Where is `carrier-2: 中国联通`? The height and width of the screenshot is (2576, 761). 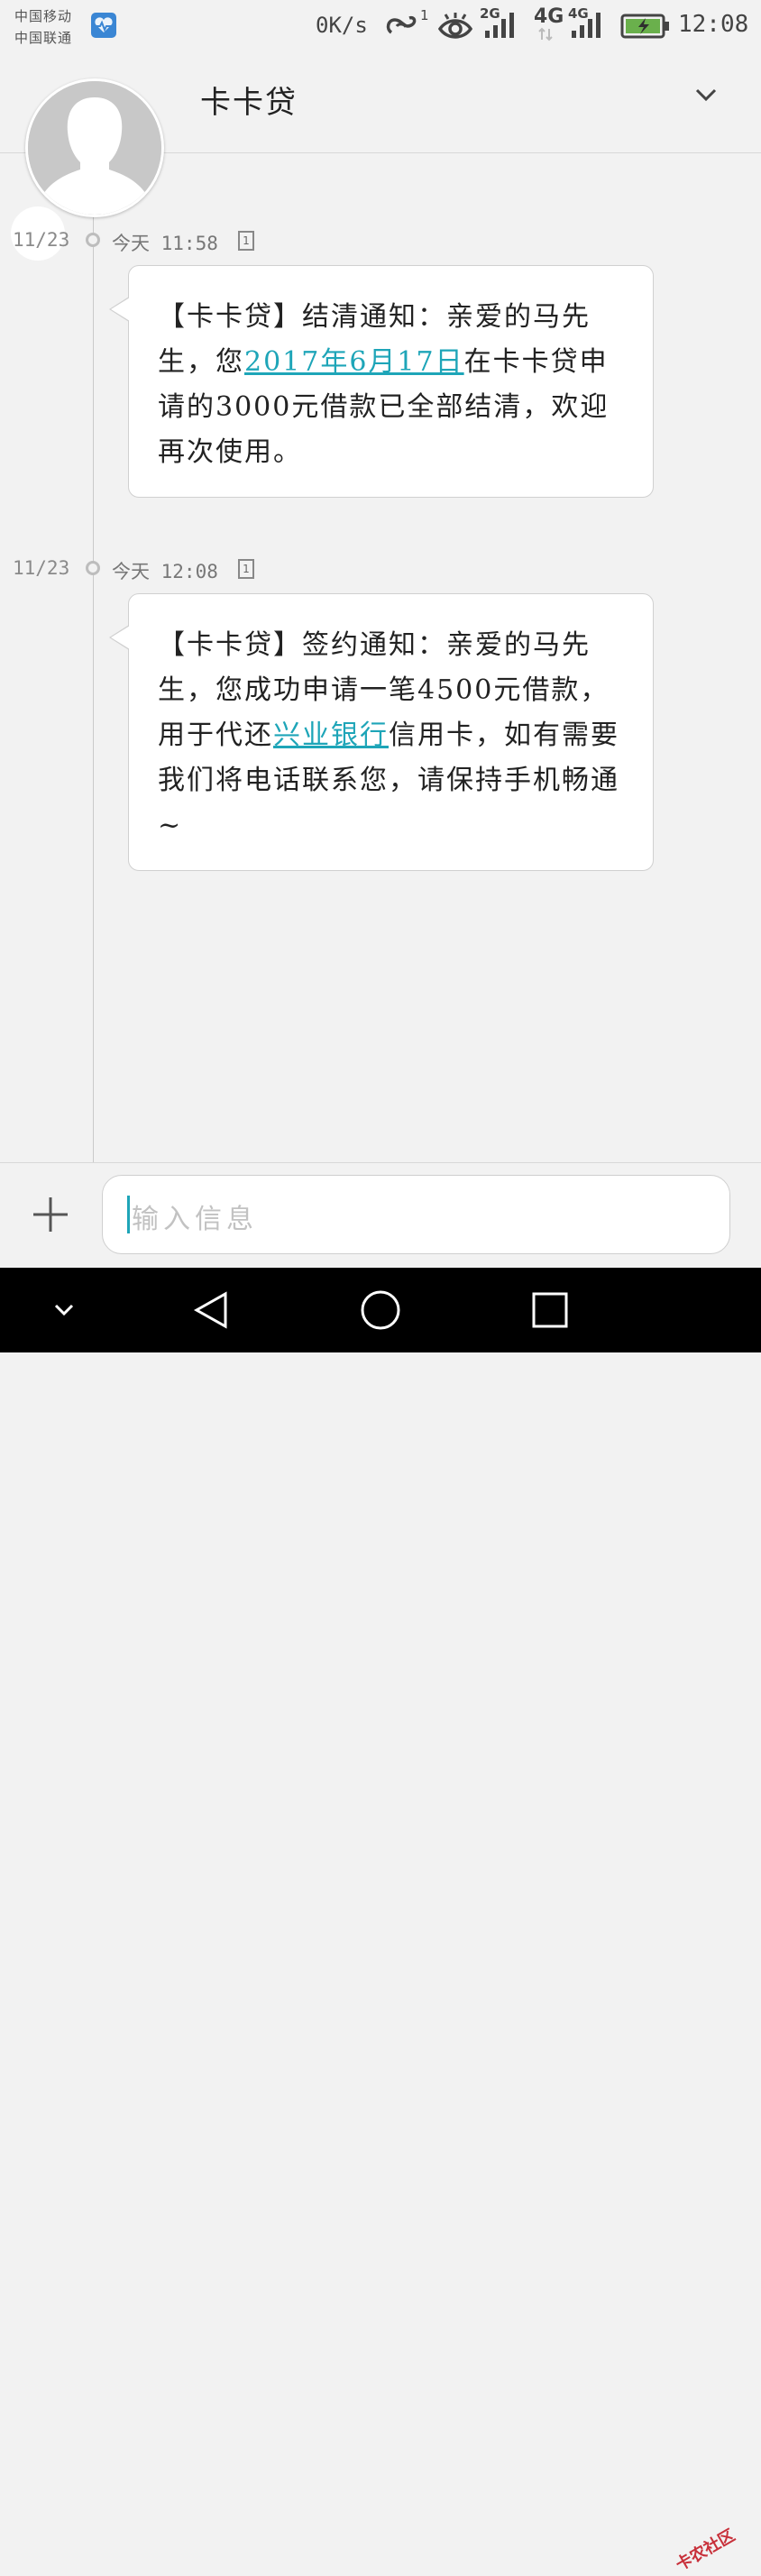
carrier-2: 中国联通 is located at coordinates (44, 38).